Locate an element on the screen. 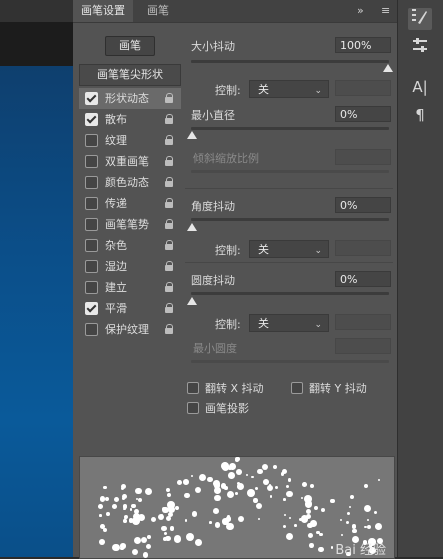 The width and height of the screenshot is (443, 559). list-item-label: 颜色动态 is located at coordinates (127, 182).